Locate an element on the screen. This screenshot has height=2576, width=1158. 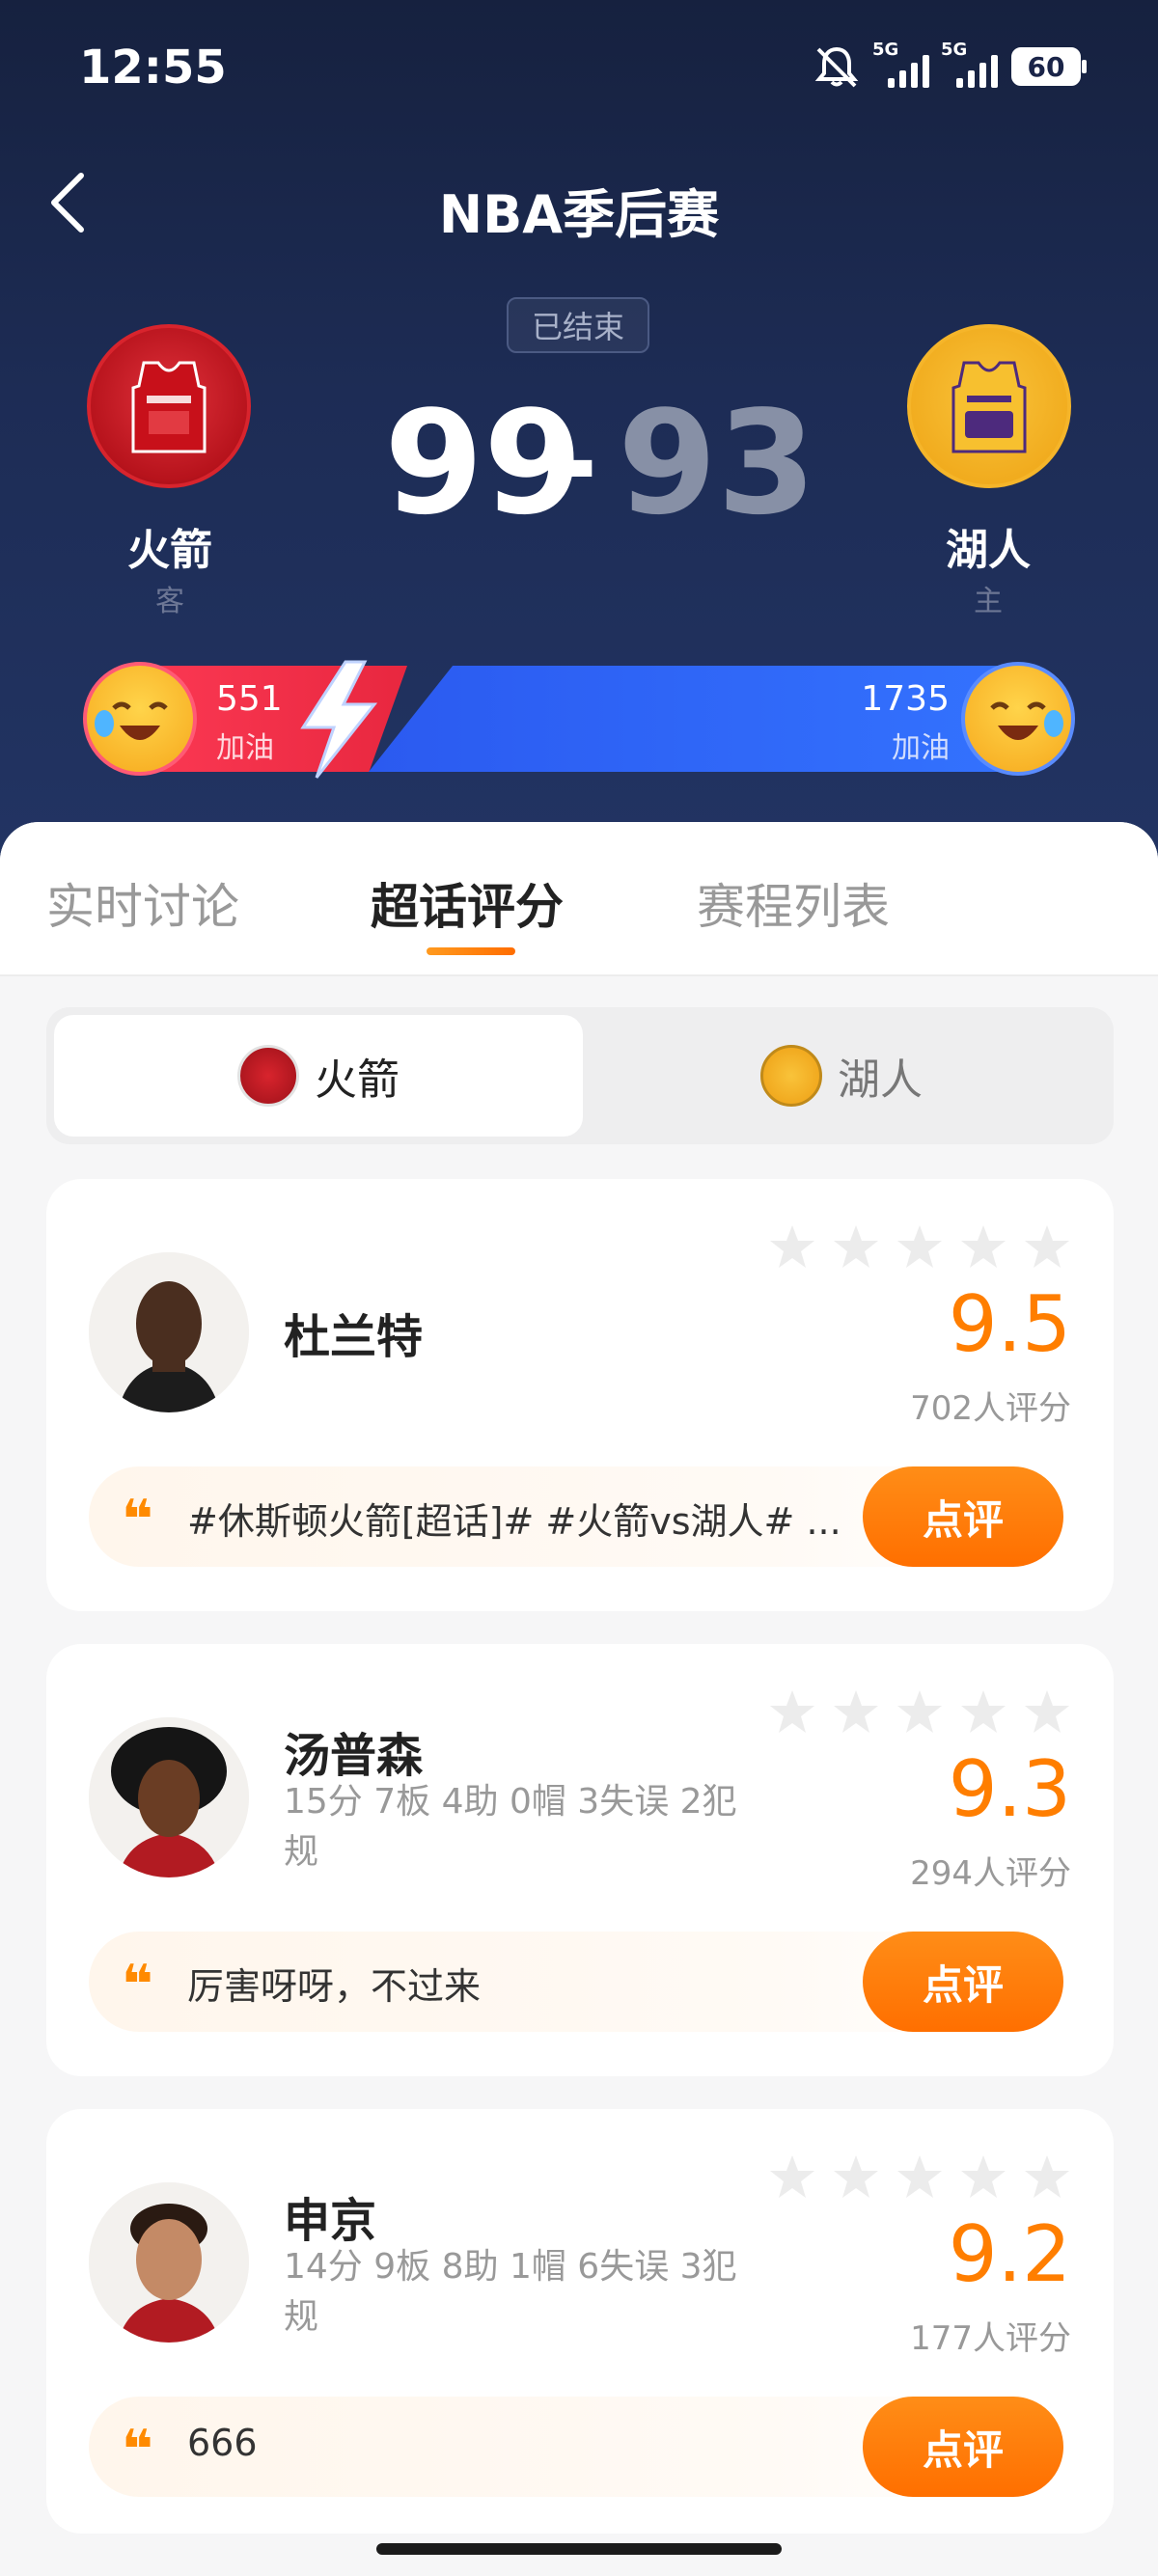
comment-text: 厉害呀呀，不过来 is located at coordinates (334, 1986).